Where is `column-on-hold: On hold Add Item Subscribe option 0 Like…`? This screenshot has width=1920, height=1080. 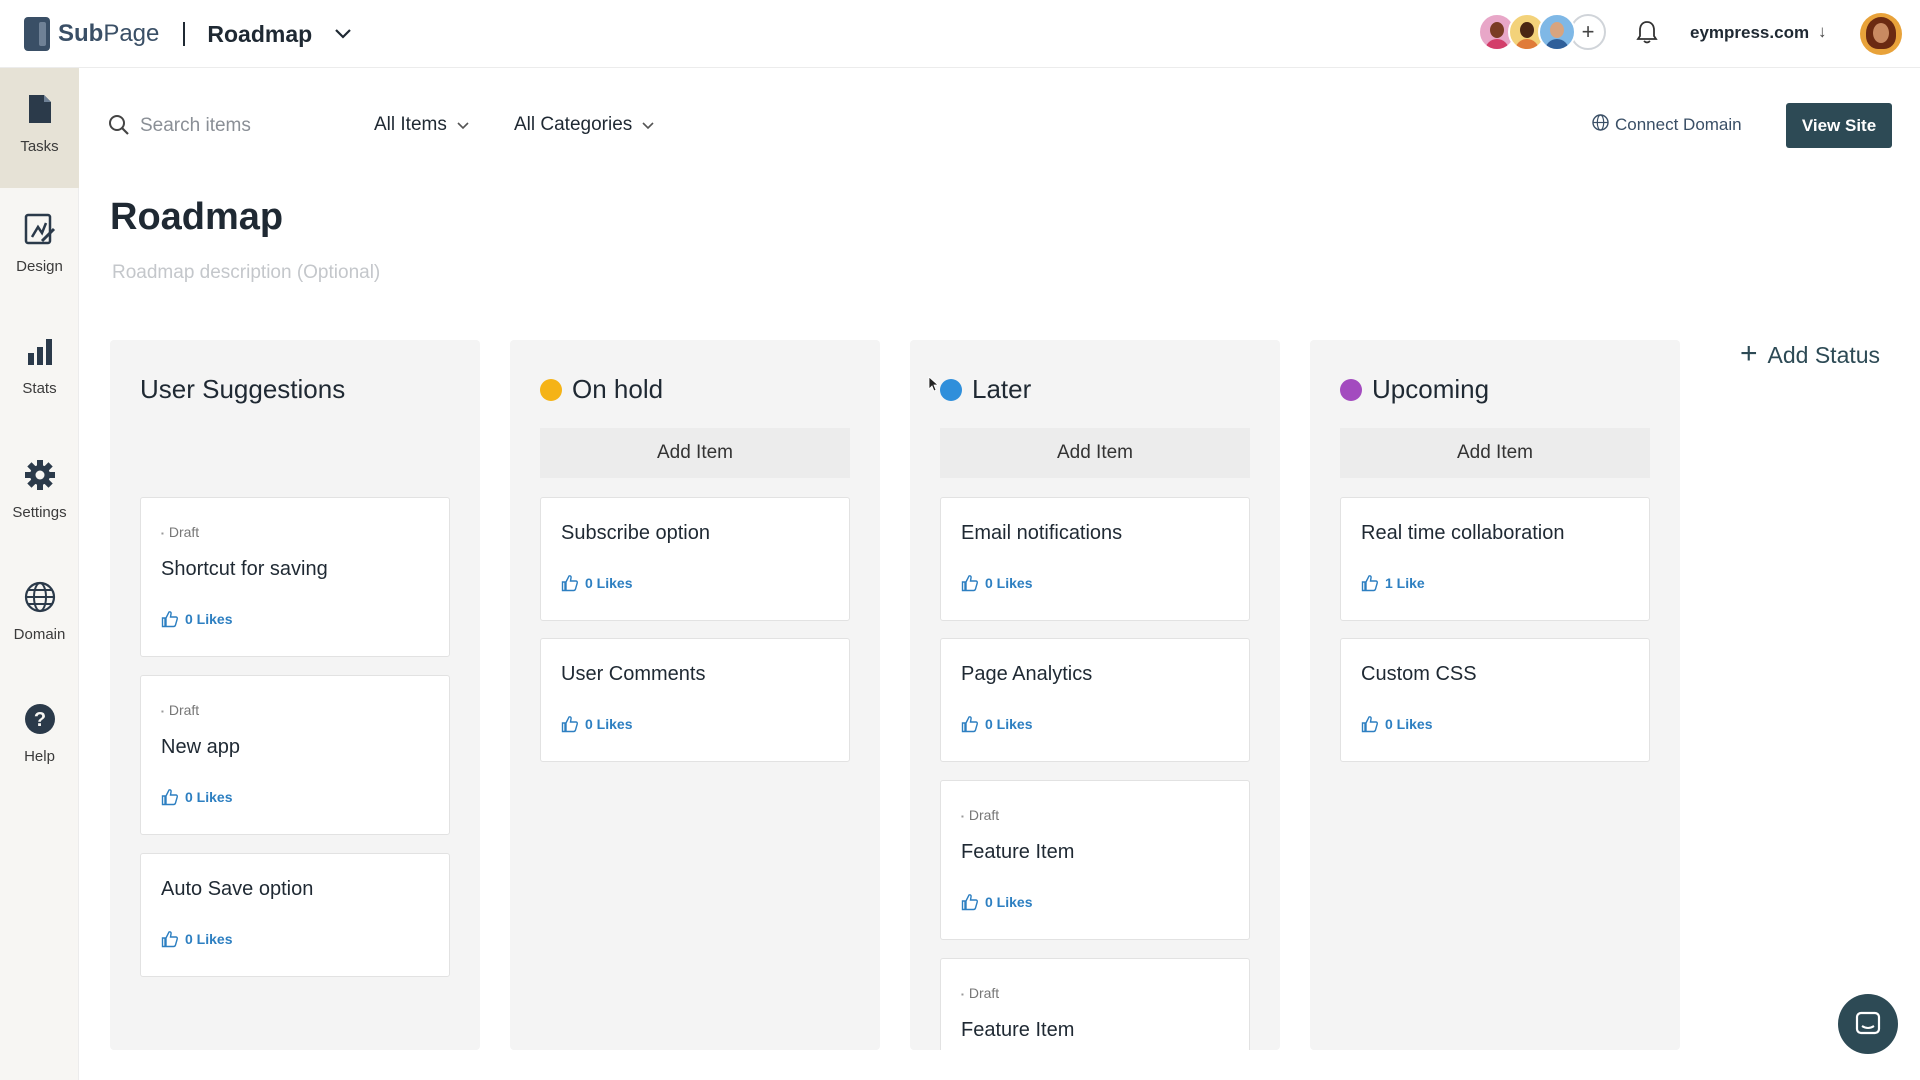
column-on-hold: On hold Add Item Subscribe option 0 Like… is located at coordinates (695, 695).